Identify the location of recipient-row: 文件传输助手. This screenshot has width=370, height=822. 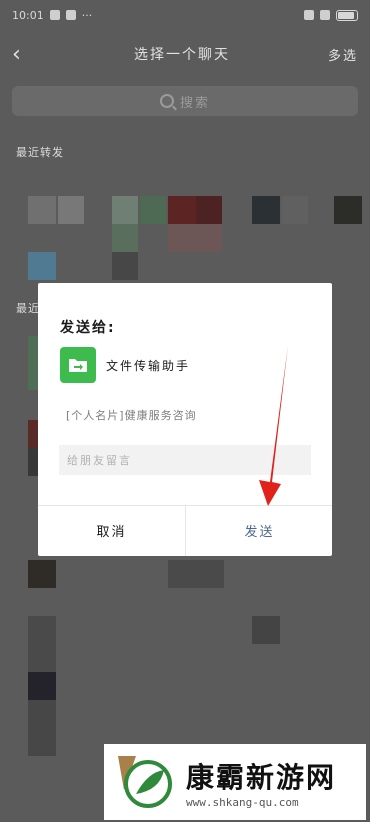
(125, 365).